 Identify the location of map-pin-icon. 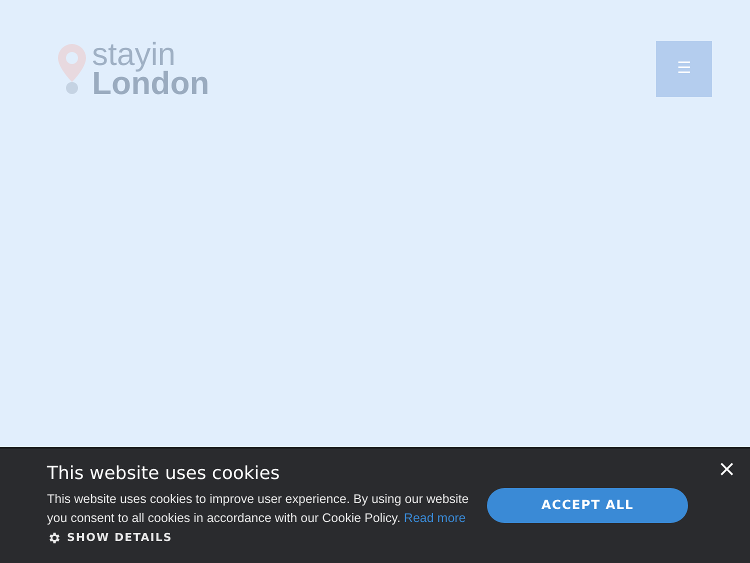
(72, 69).